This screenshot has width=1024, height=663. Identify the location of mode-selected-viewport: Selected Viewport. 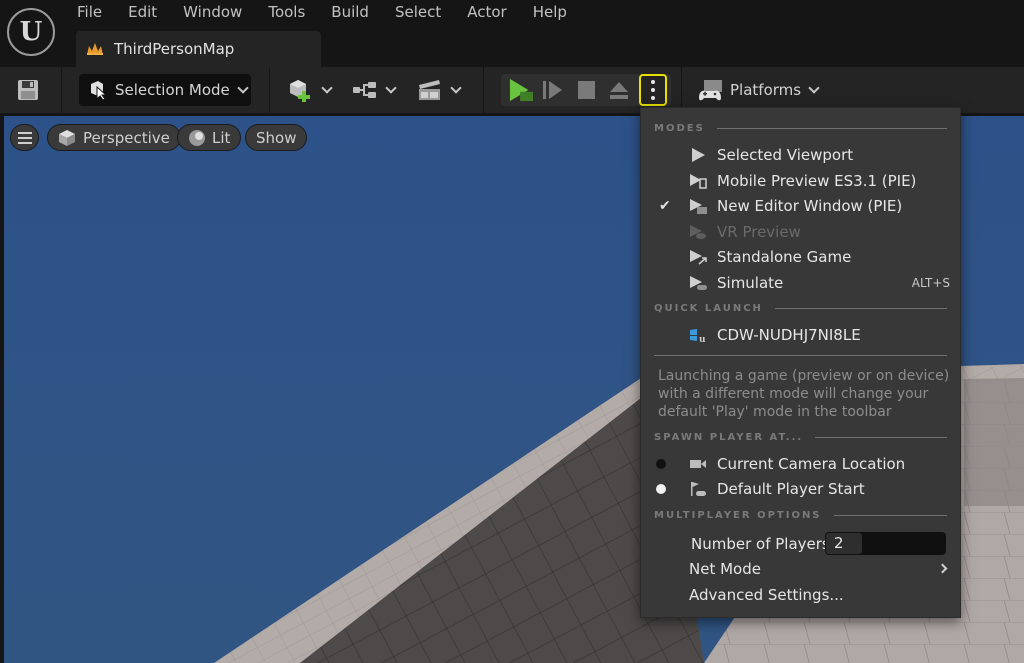
(800, 154).